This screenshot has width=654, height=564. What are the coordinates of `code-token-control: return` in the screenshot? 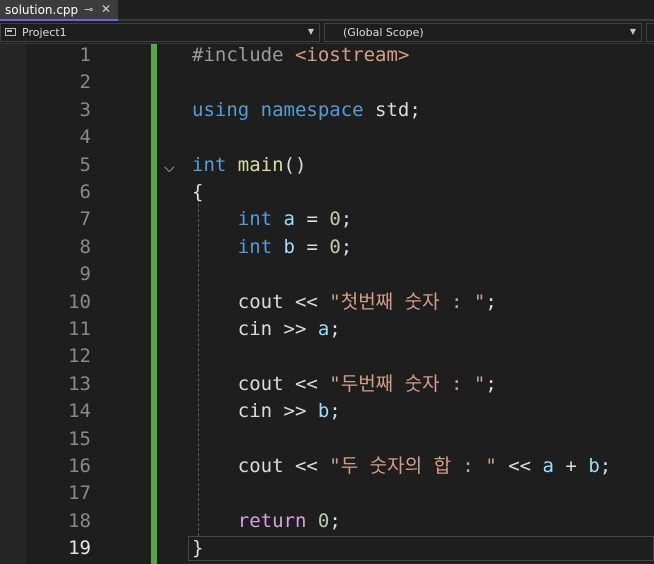 It's located at (272, 520).